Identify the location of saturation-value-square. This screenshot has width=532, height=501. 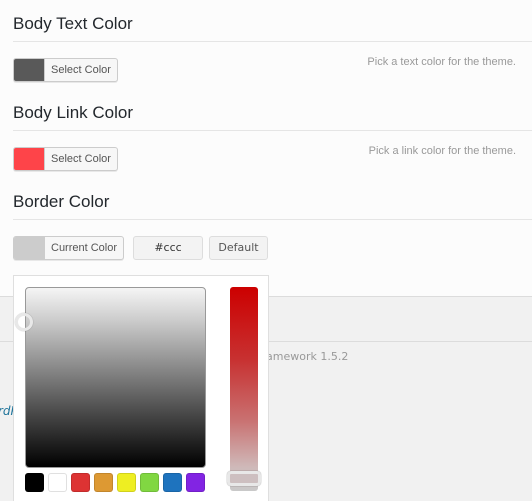
(115, 377).